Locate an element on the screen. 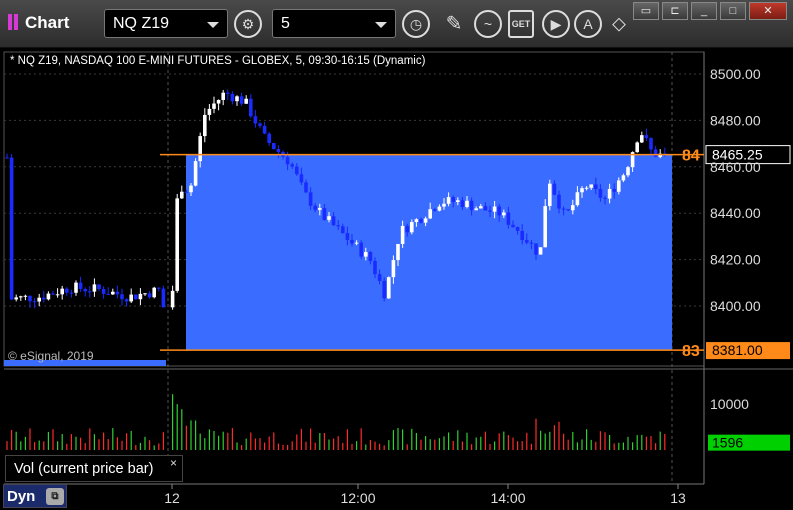 The width and height of the screenshot is (793, 510). mode-box: Dyn ⧉ is located at coordinates (35, 496).